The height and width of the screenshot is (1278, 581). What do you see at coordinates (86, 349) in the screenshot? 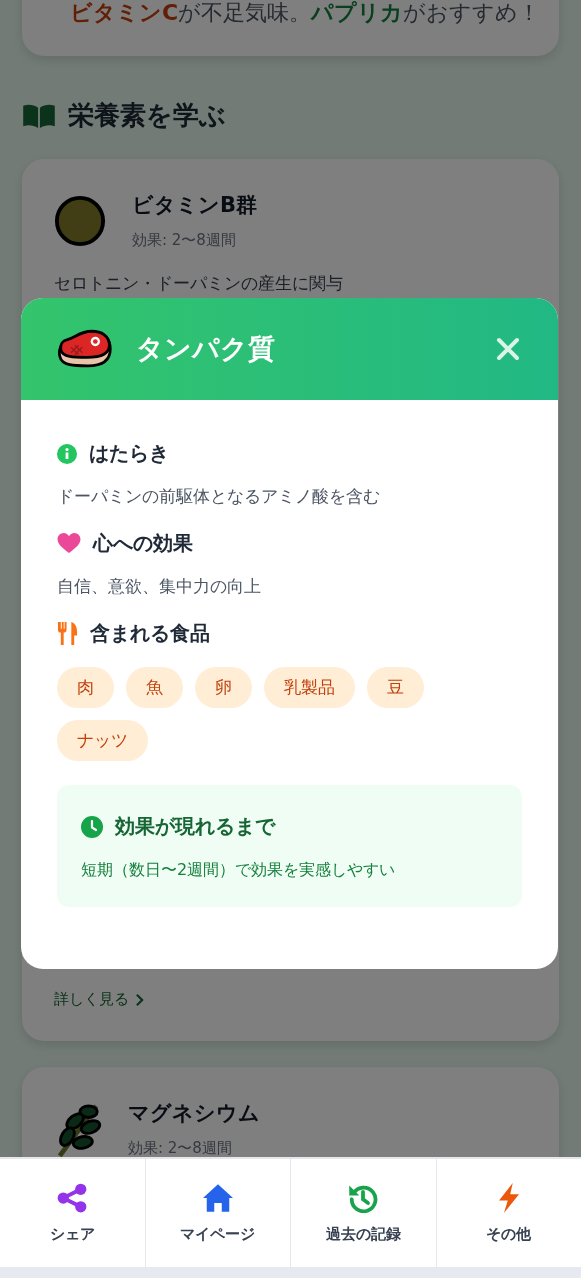
I see `steak-icon` at bounding box center [86, 349].